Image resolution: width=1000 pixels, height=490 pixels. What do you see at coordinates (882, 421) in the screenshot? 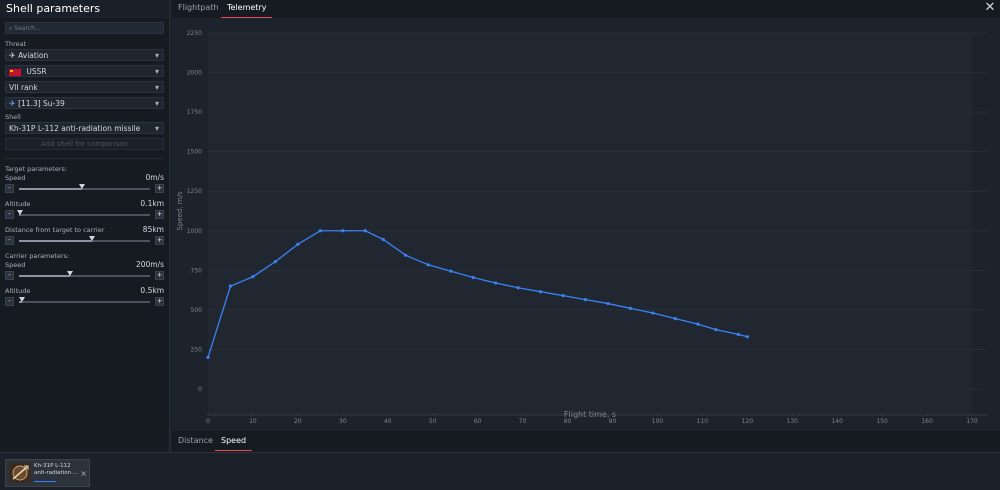
I see `x-tick-label: 150` at bounding box center [882, 421].